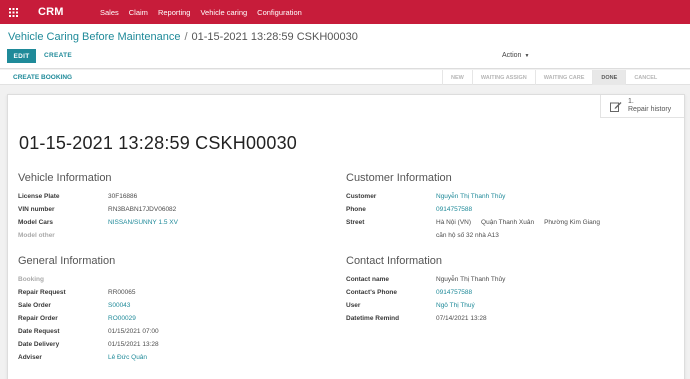 The height and width of the screenshot is (379, 690). Describe the element at coordinates (572, 222) in the screenshot. I see `street-ward: Phường Kim Giang` at that location.